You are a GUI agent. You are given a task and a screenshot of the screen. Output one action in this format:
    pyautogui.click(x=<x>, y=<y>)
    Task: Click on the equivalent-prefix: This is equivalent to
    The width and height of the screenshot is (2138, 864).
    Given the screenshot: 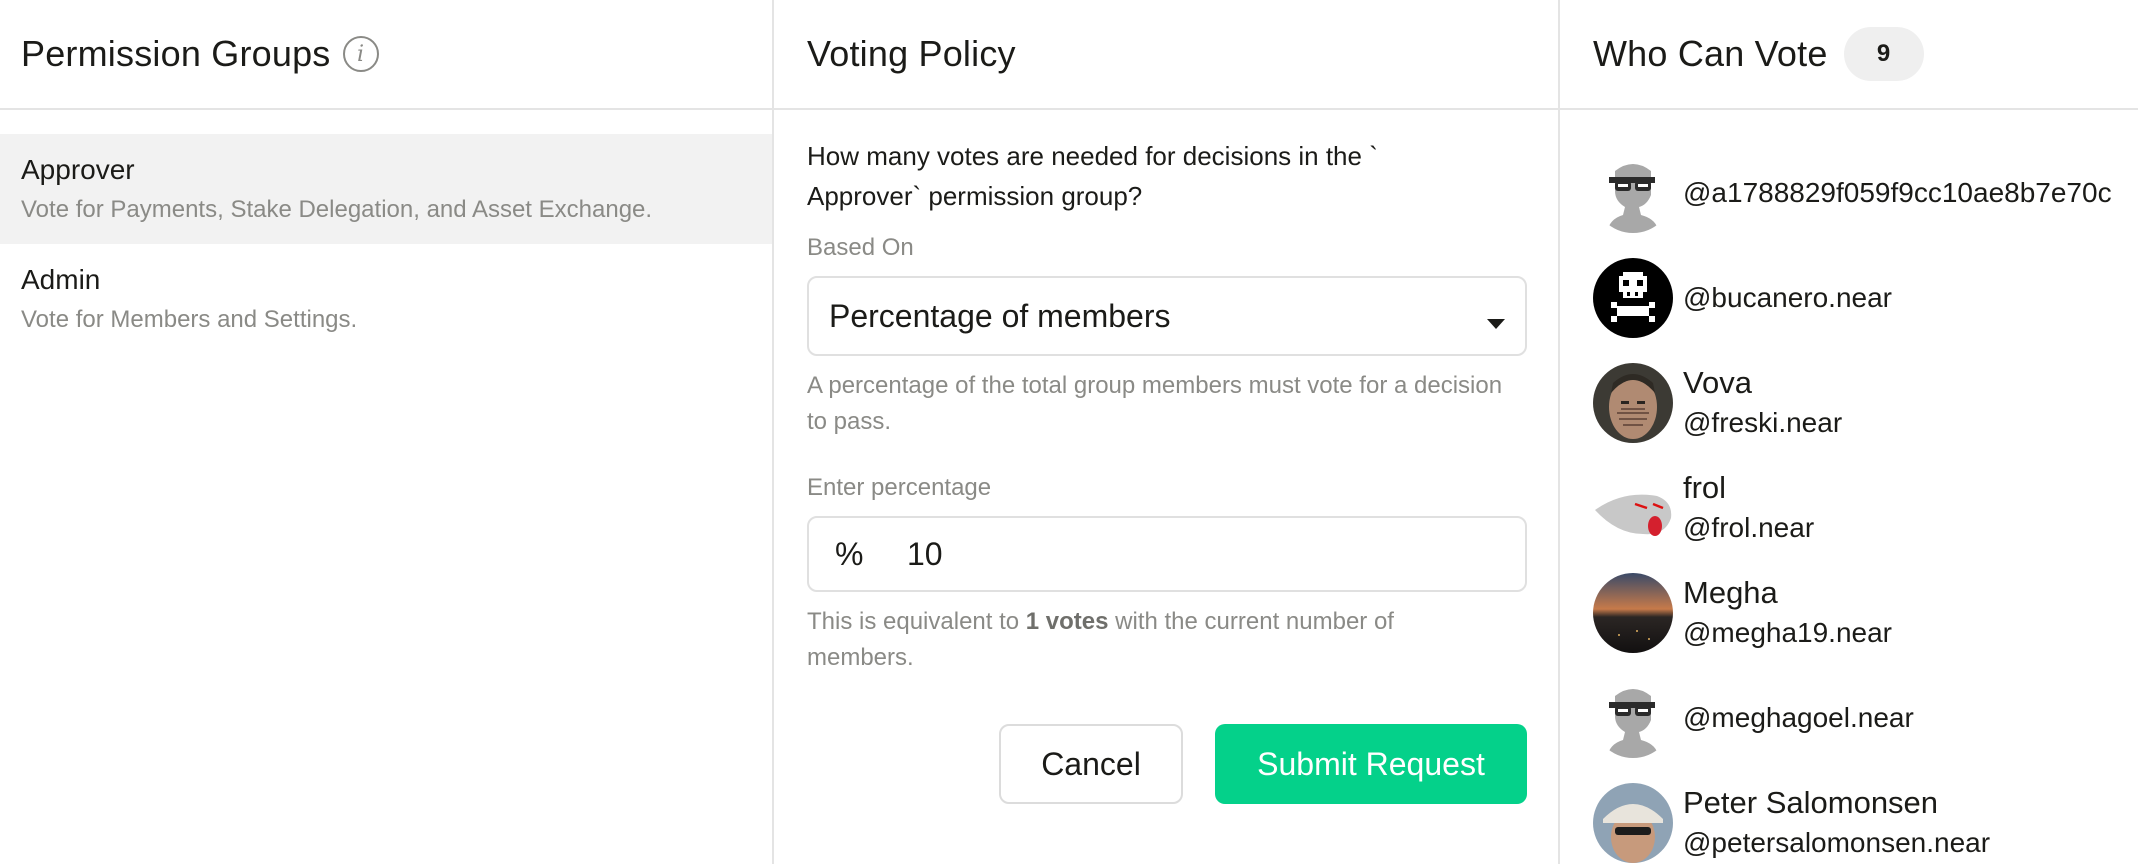 What is the action you would take?
    pyautogui.click(x=916, y=621)
    